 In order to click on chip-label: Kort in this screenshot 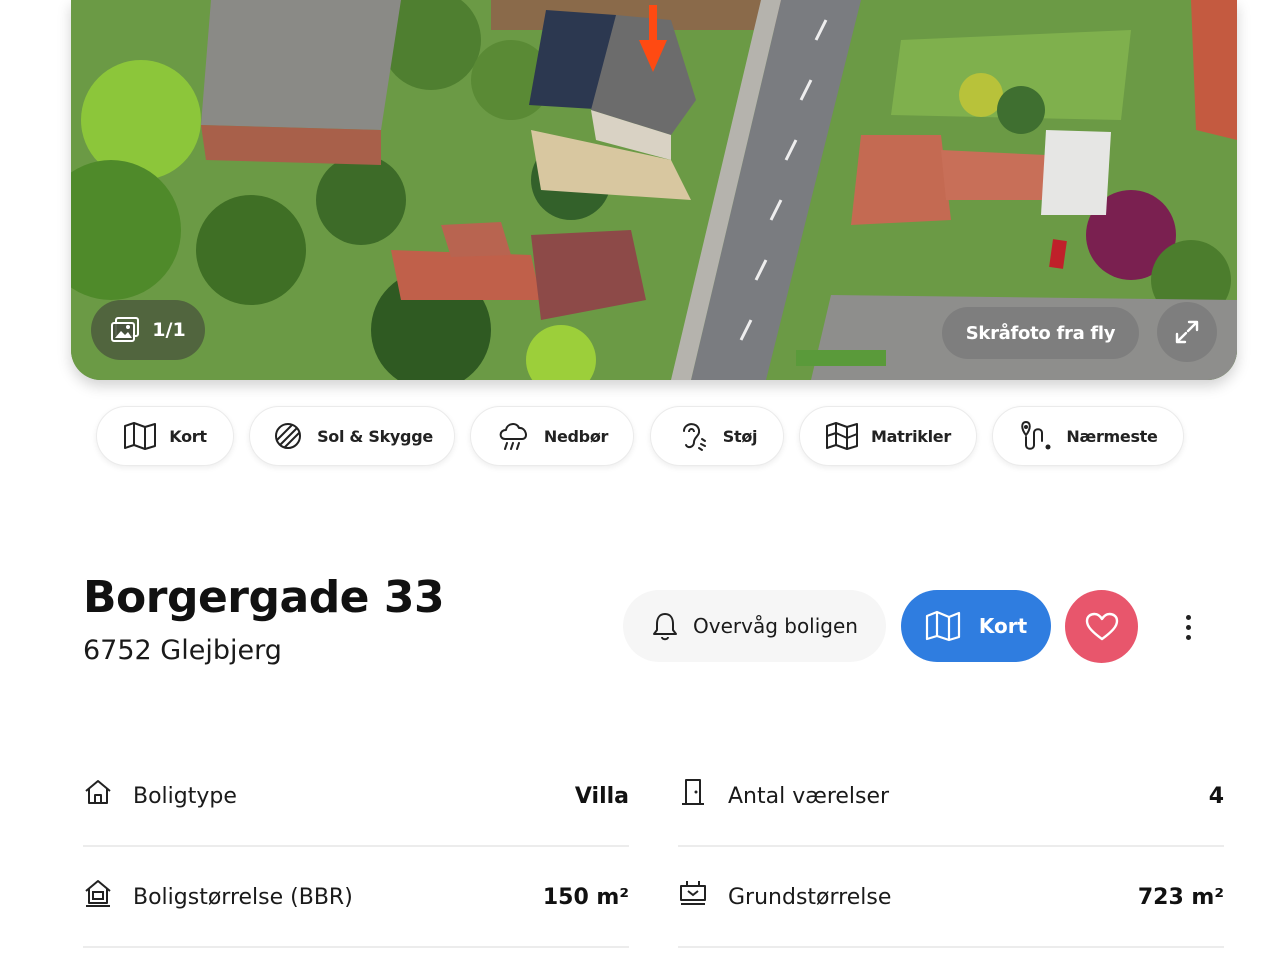, I will do `click(188, 436)`.